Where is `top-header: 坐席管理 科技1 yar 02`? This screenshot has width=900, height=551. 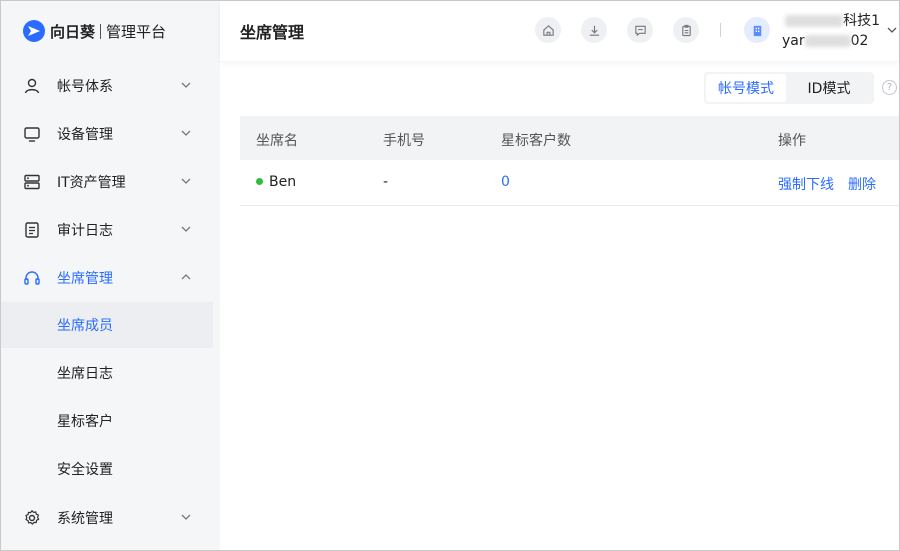 top-header: 坐席管理 科技1 yar 02 is located at coordinates (559, 31).